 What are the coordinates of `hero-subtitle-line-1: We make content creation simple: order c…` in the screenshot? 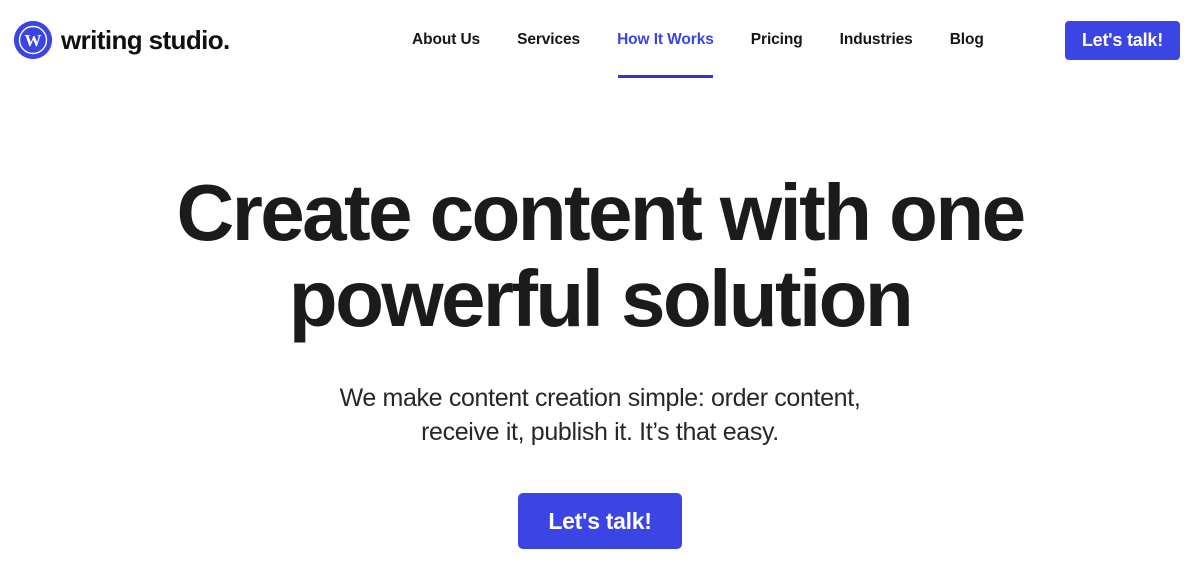 It's located at (600, 398).